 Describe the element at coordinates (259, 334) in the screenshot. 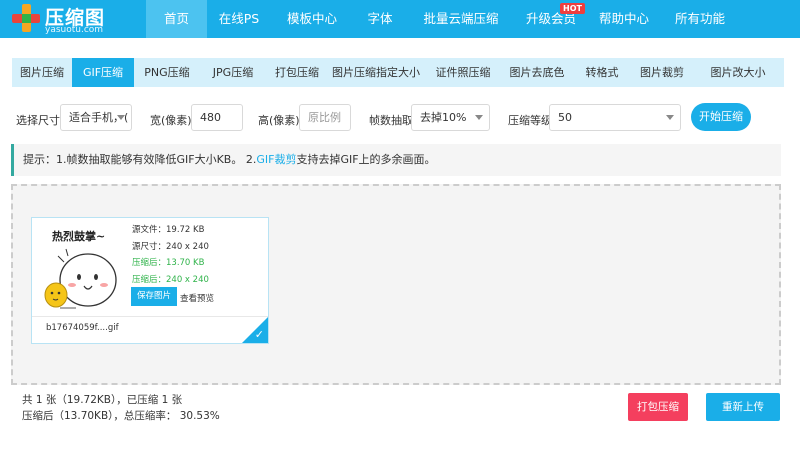

I see `check-icon: ✓` at that location.